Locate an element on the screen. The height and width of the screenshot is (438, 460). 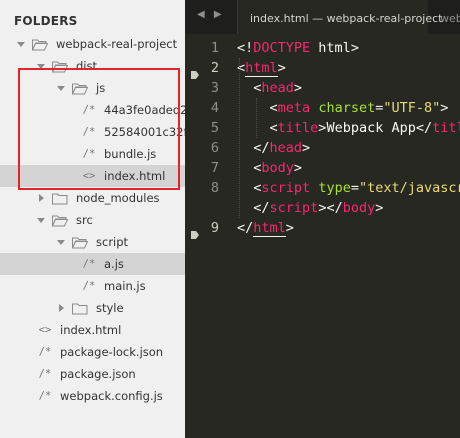
folder-row: dist is located at coordinates (92, 66).